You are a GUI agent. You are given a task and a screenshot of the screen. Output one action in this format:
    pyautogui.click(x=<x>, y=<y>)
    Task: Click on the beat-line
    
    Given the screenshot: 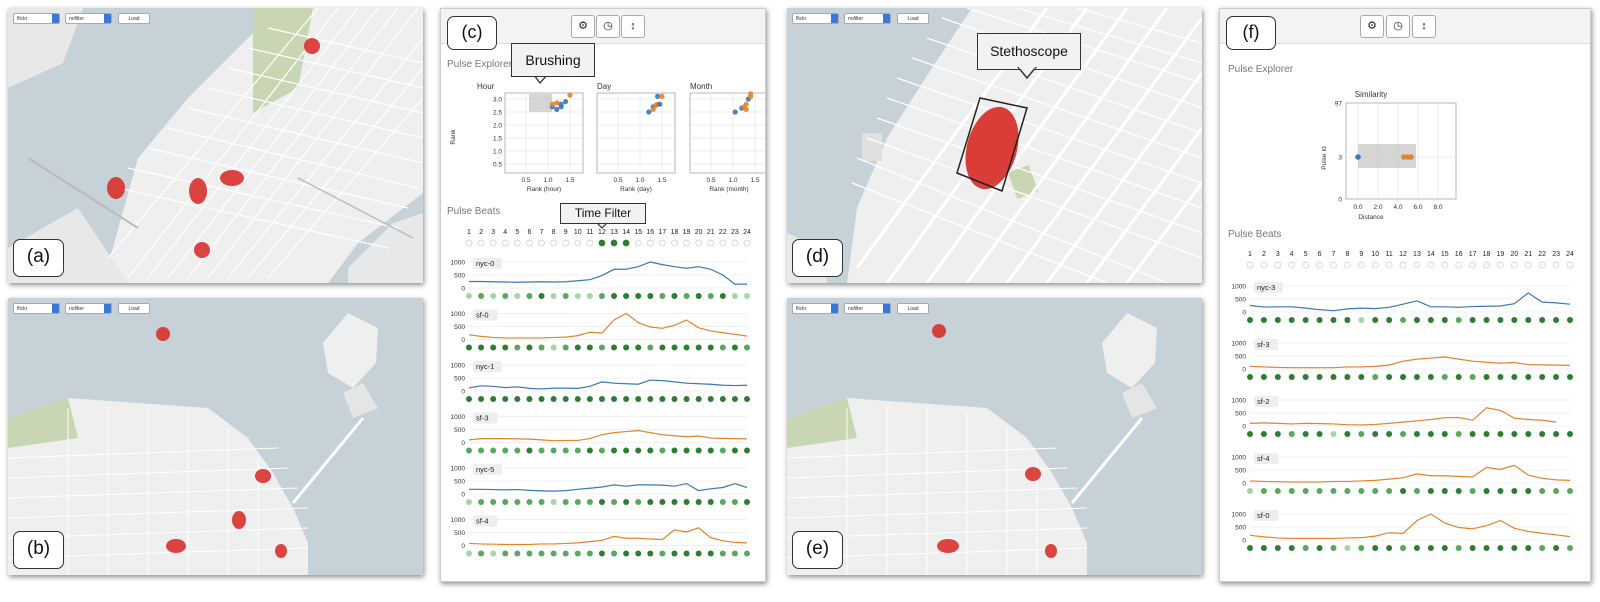 What is the action you would take?
    pyautogui.click(x=1403, y=416)
    